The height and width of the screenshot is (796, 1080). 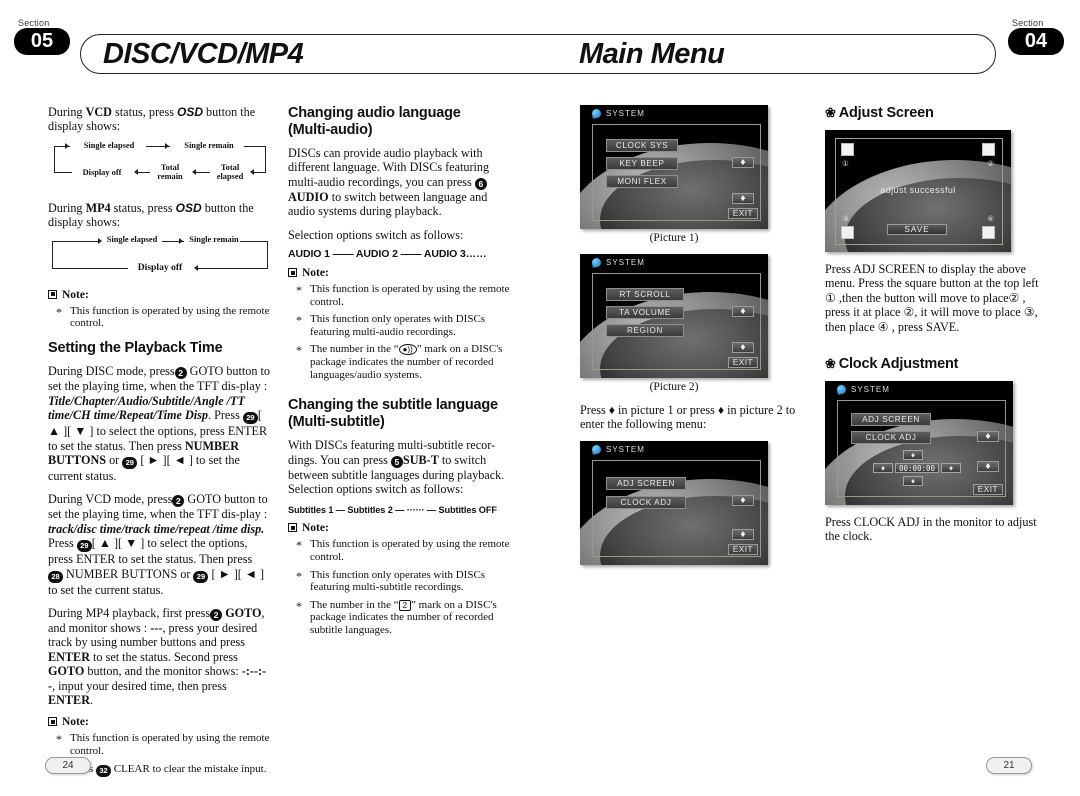 What do you see at coordinates (646, 483) in the screenshot?
I see `osd-menu-item-adj-screen: ADJ SCREEN` at bounding box center [646, 483].